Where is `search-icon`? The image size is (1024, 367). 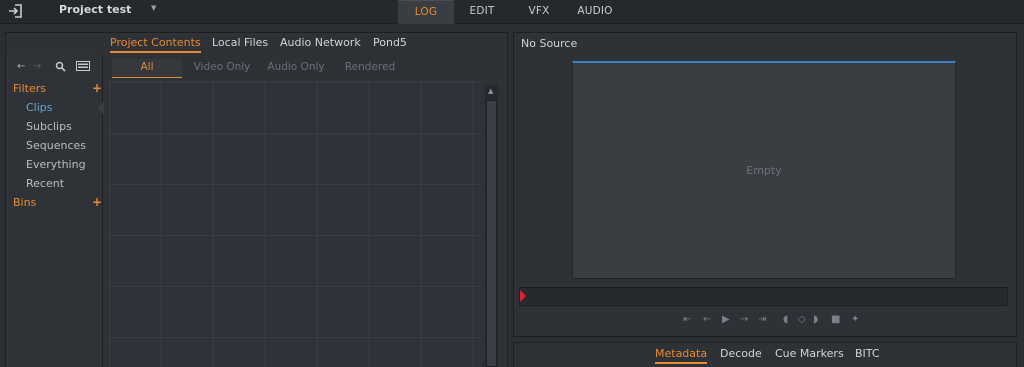 search-icon is located at coordinates (60, 67).